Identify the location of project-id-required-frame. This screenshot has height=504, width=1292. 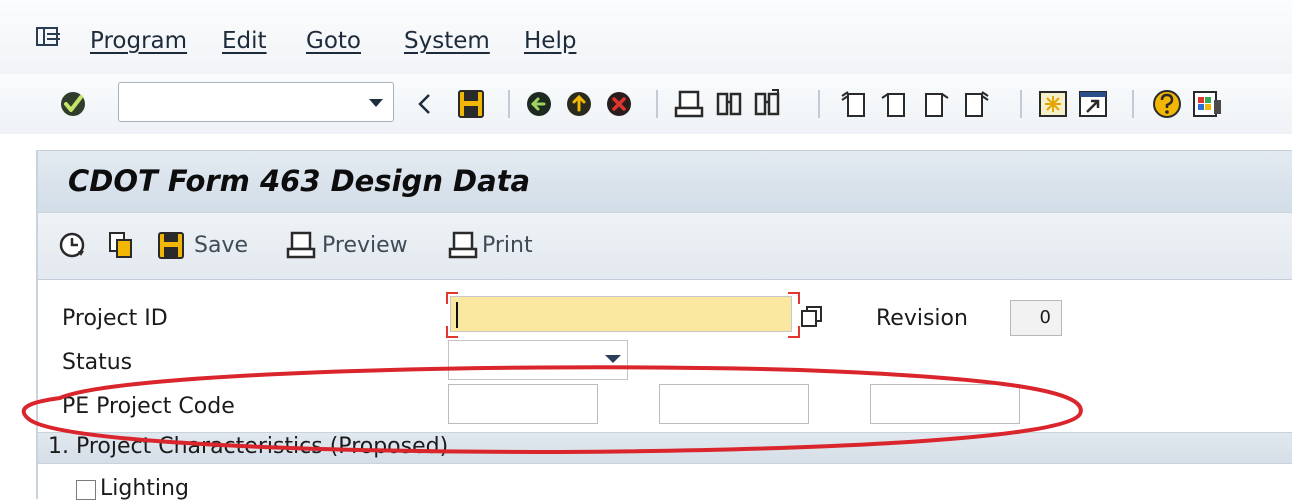
(623, 315).